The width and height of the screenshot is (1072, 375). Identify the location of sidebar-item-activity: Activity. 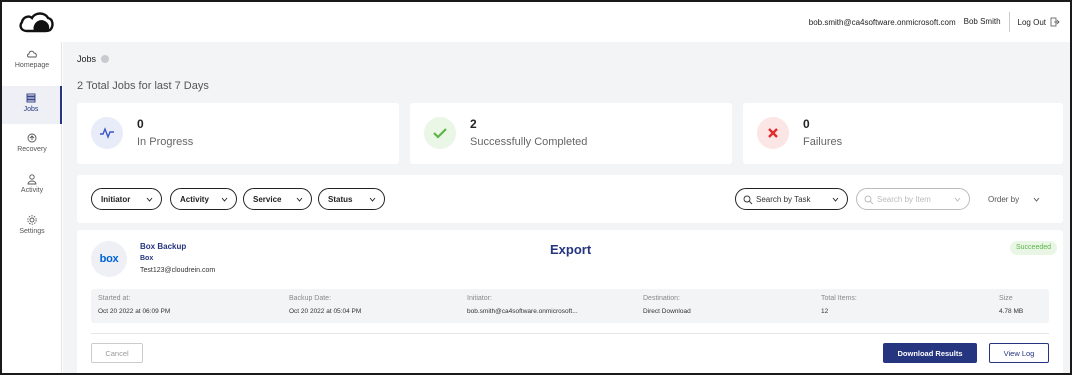
(32, 192).